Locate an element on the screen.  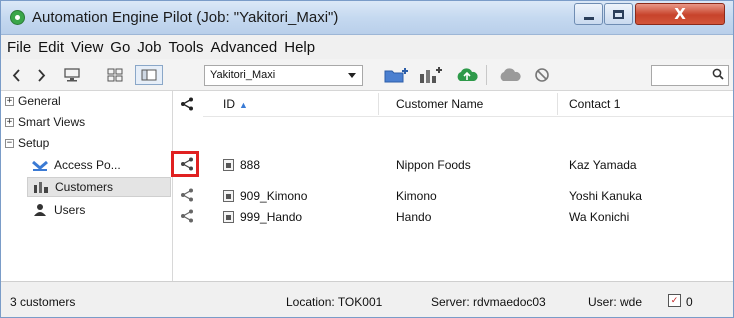
maximize-icon is located at coordinates (618, 14).